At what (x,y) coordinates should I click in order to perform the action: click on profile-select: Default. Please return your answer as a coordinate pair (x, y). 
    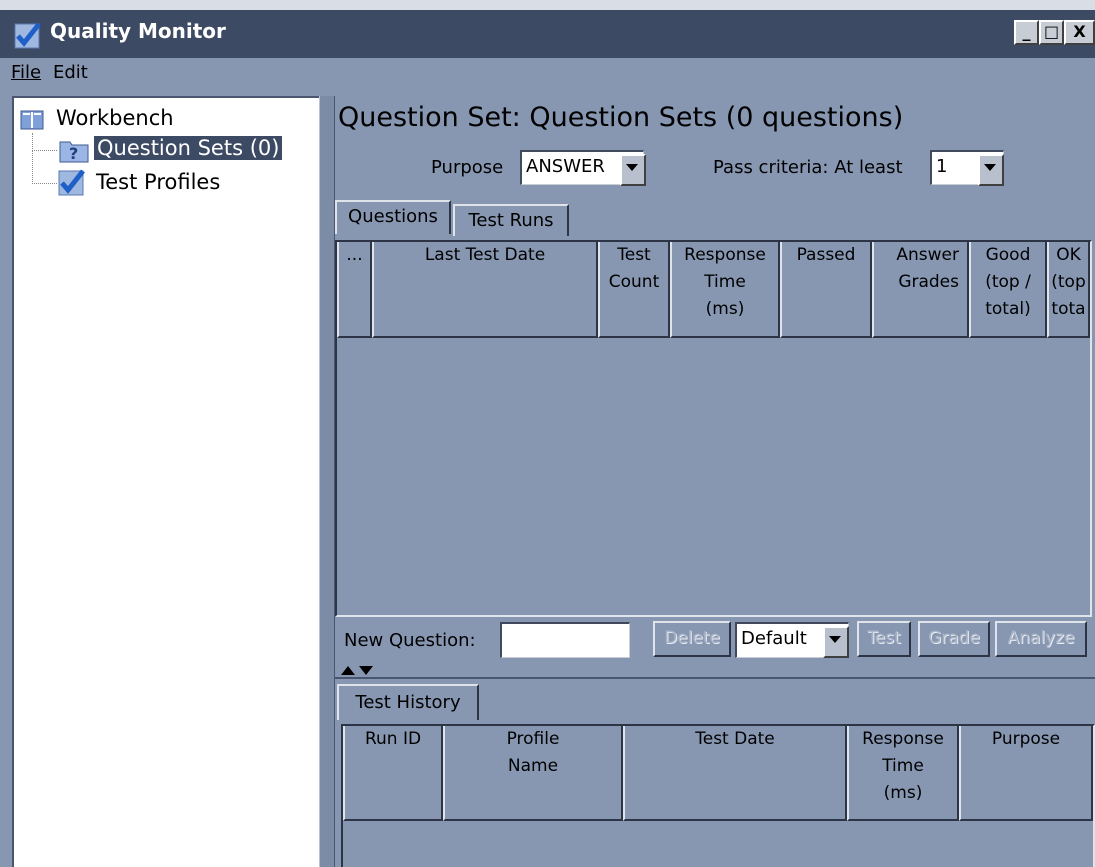
    Looking at the image, I should click on (792, 640).